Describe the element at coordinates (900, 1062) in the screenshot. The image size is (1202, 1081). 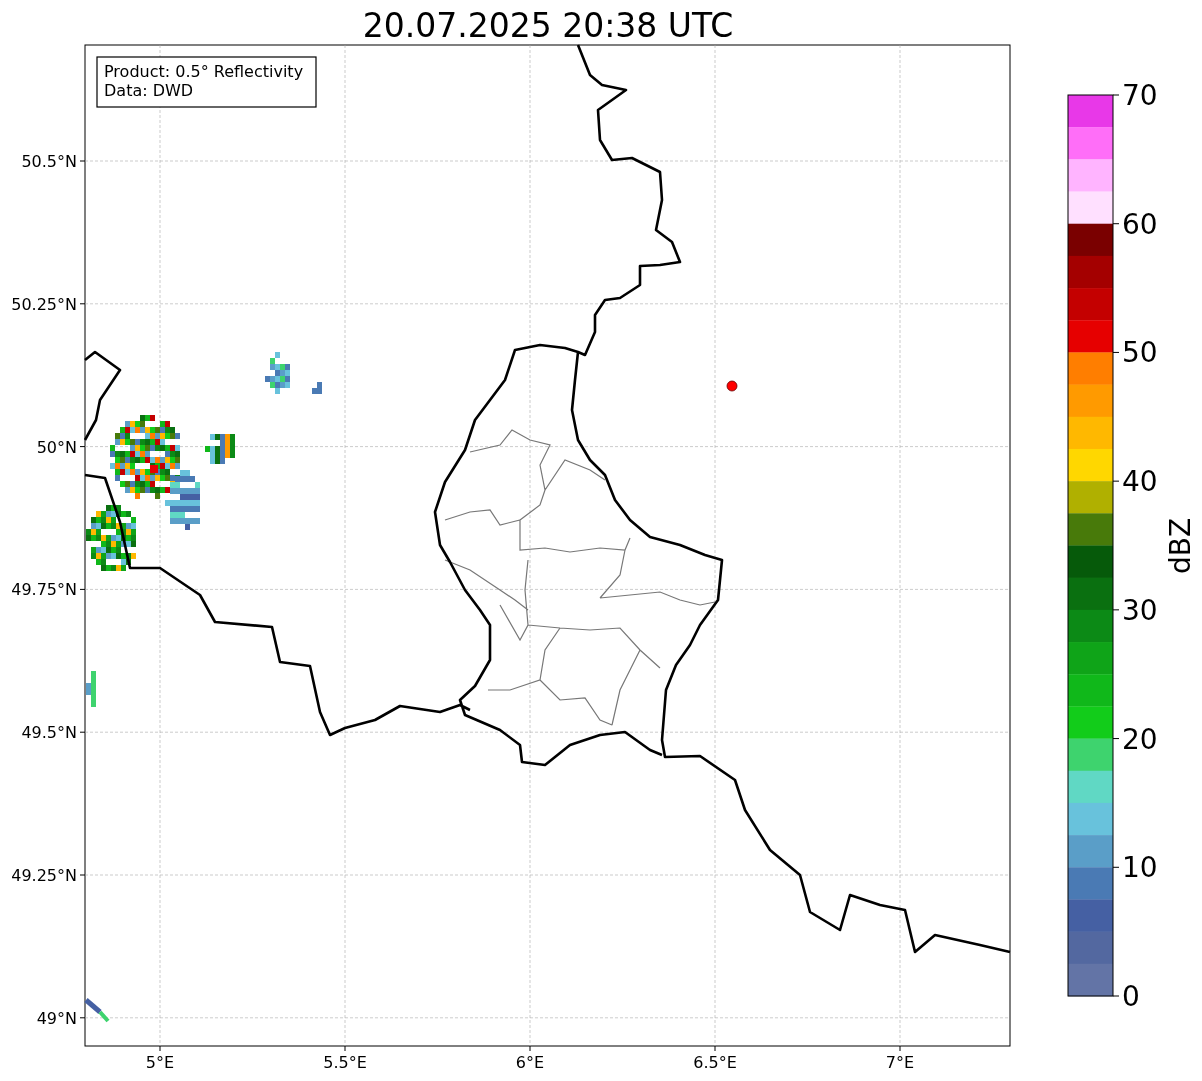
I see `x-tick-label: 7°E` at that location.